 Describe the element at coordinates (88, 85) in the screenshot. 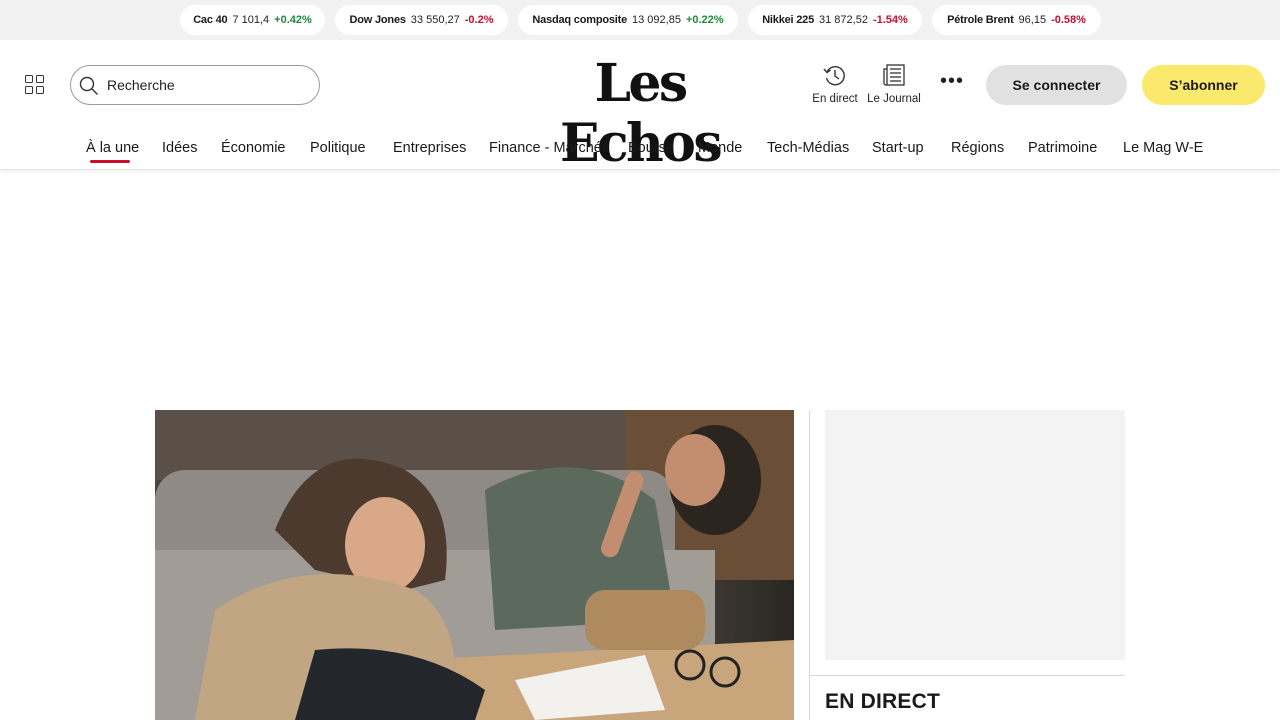

I see `search-icon` at that location.